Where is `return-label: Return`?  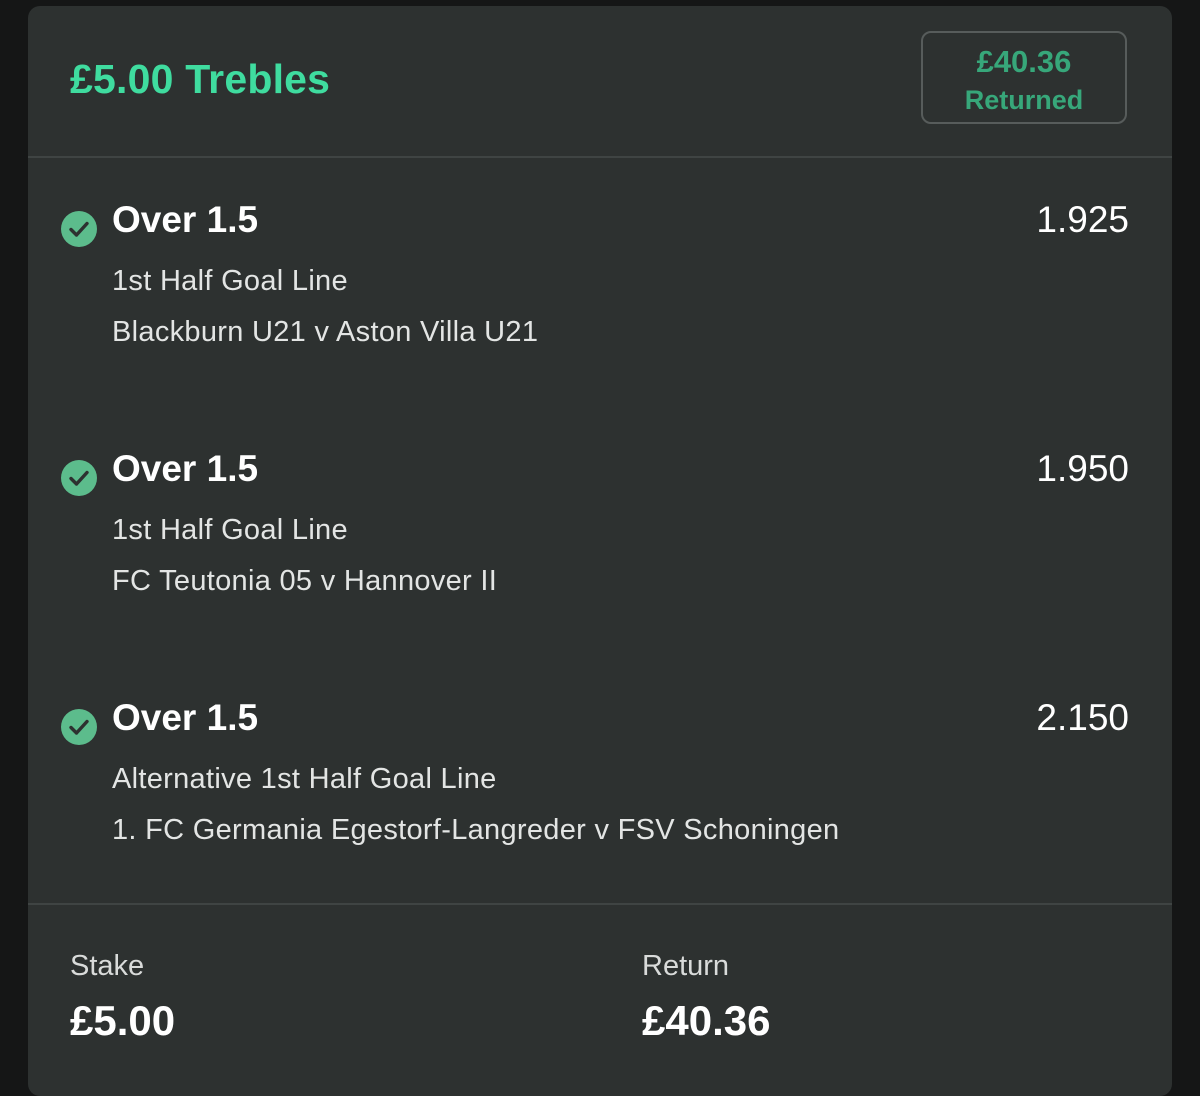
return-label: Return is located at coordinates (686, 966).